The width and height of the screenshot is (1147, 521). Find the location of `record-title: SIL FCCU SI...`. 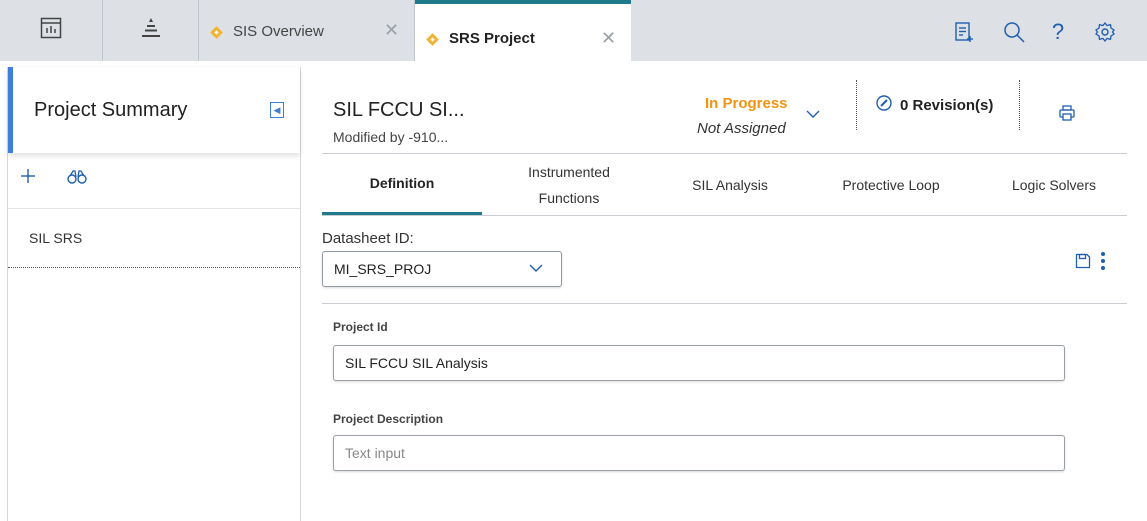

record-title: SIL FCCU SI... is located at coordinates (399, 110).